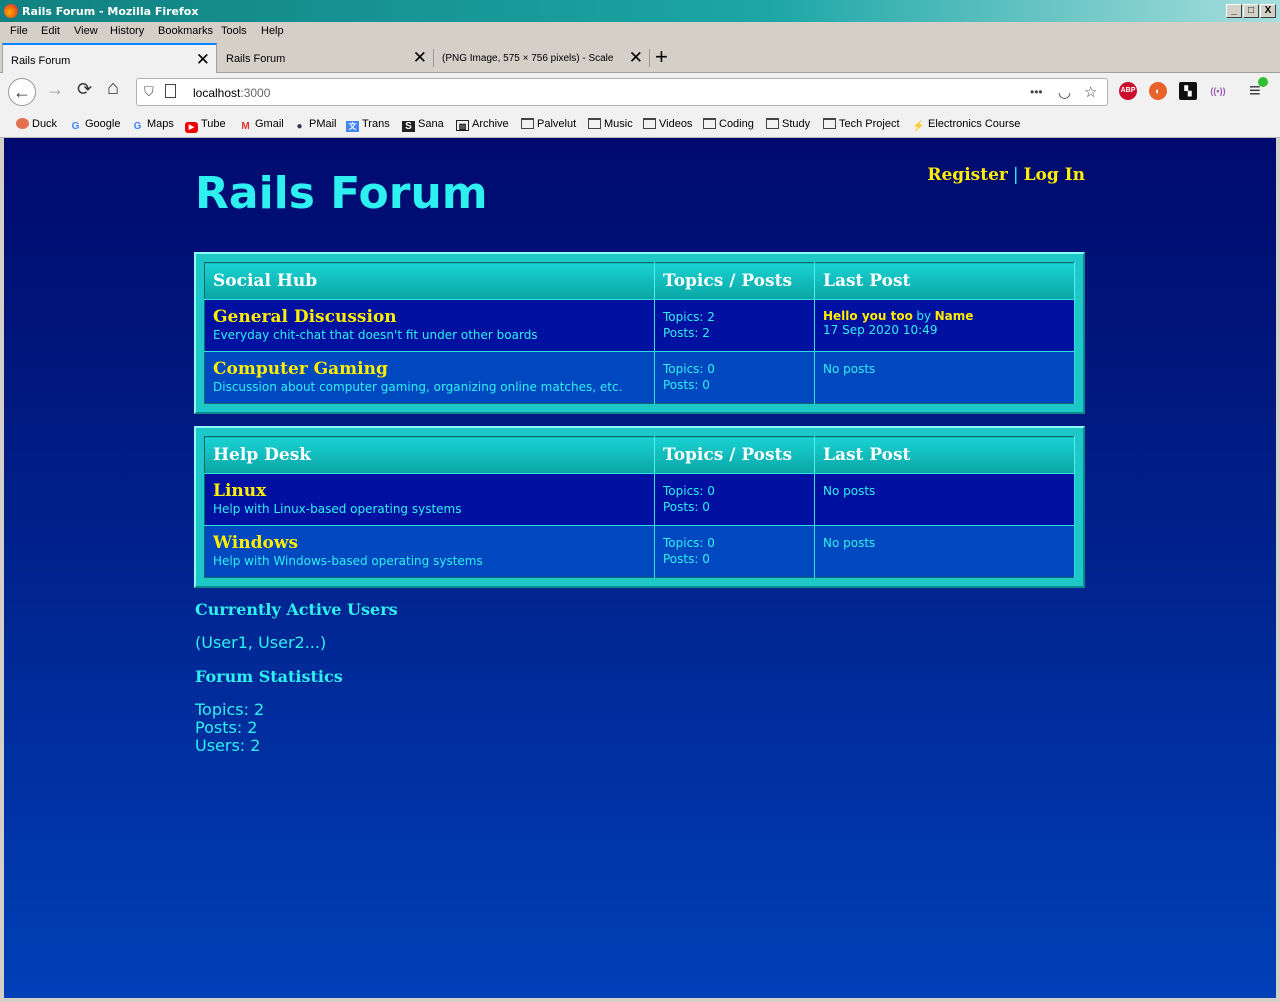 The width and height of the screenshot is (1280, 1002). Describe the element at coordinates (231, 93) in the screenshot. I see `url-text: localhost:3000` at that location.